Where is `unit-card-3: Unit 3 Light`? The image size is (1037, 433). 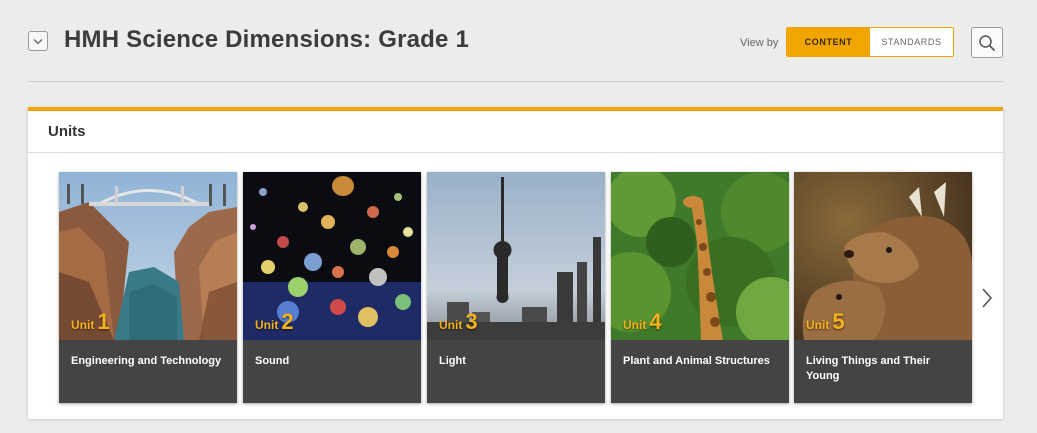
unit-card-3: Unit 3 Light is located at coordinates (516, 287).